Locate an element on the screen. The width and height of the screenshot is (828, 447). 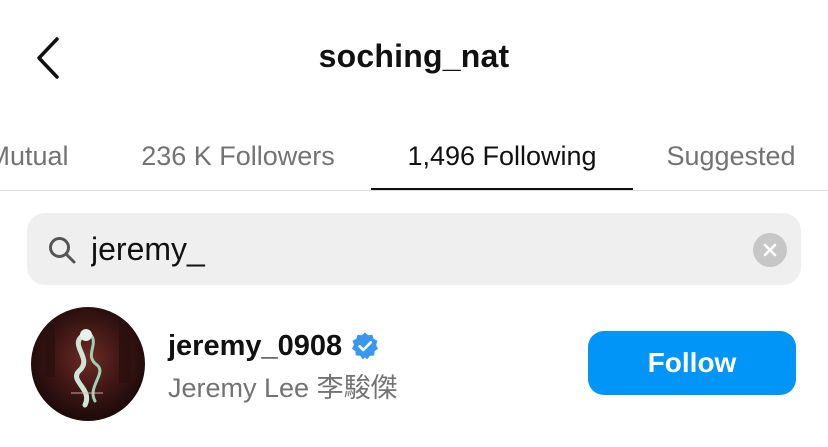
verified-badge-icon is located at coordinates (365, 346).